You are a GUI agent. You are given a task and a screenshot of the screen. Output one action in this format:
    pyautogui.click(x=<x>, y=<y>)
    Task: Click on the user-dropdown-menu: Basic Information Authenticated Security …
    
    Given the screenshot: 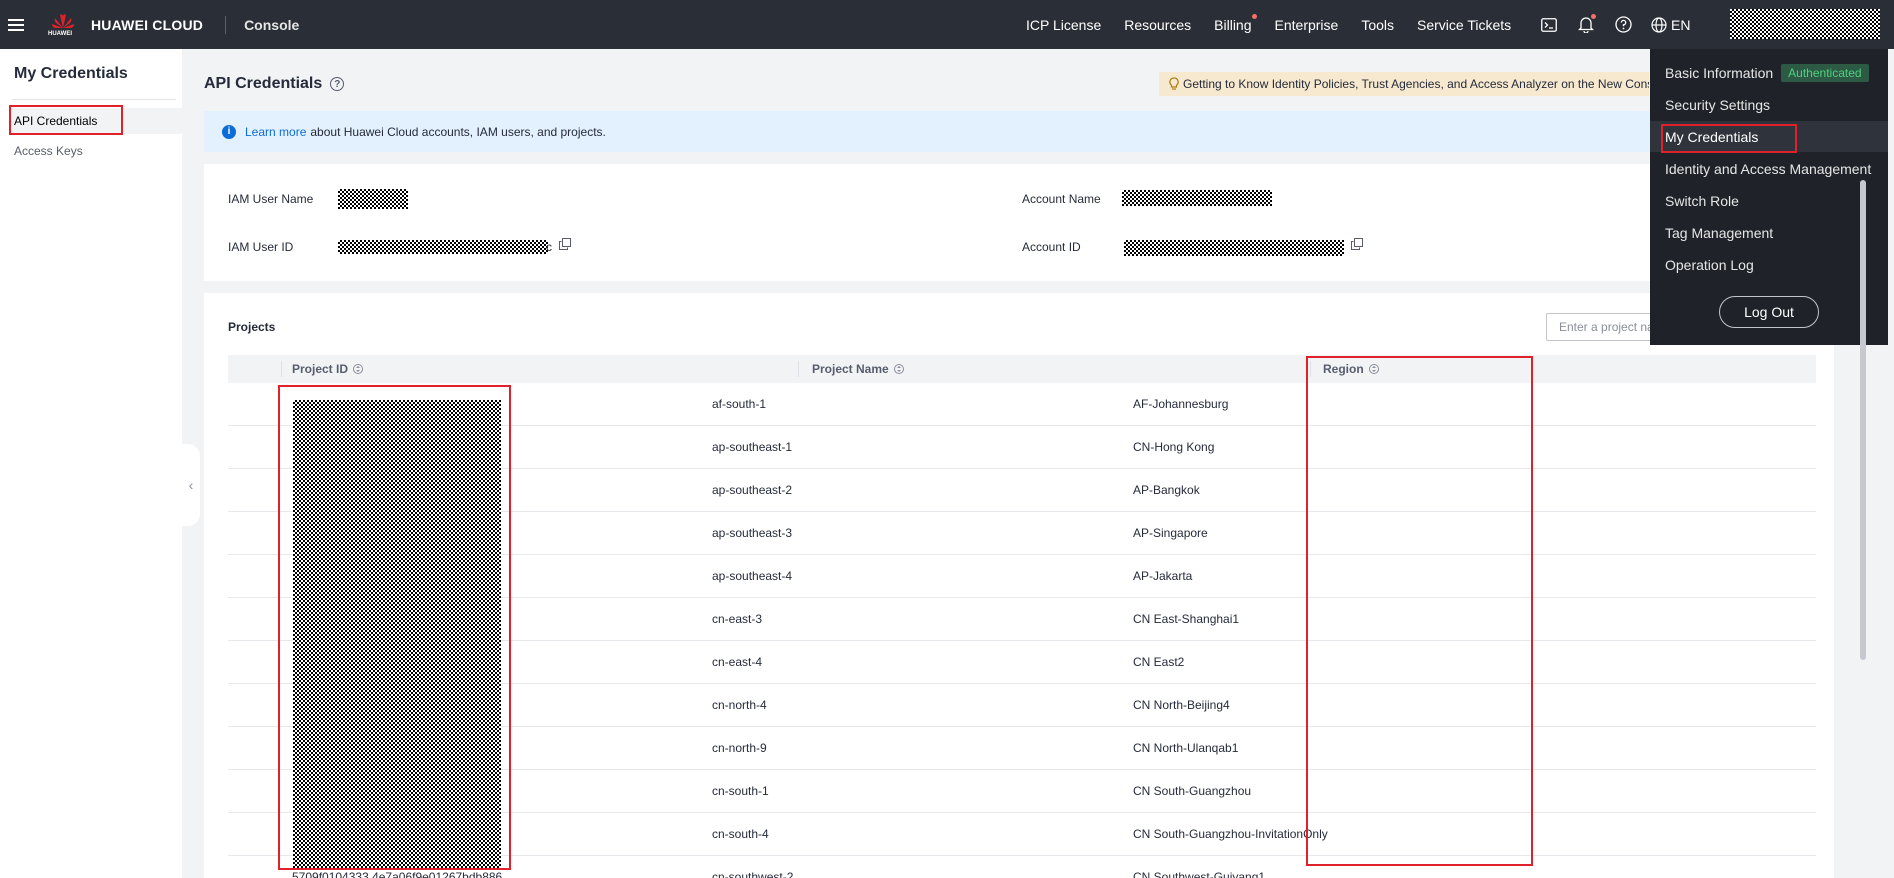 What is the action you would take?
    pyautogui.click(x=1769, y=197)
    